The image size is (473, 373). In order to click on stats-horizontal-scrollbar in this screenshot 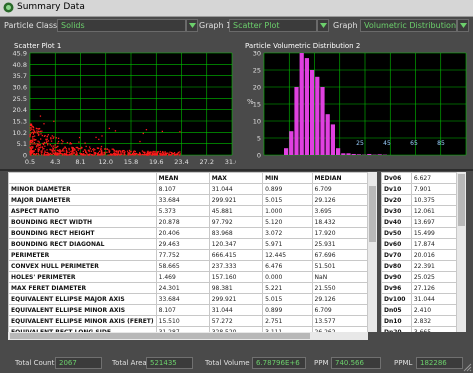, I will do `click(188, 336)`.